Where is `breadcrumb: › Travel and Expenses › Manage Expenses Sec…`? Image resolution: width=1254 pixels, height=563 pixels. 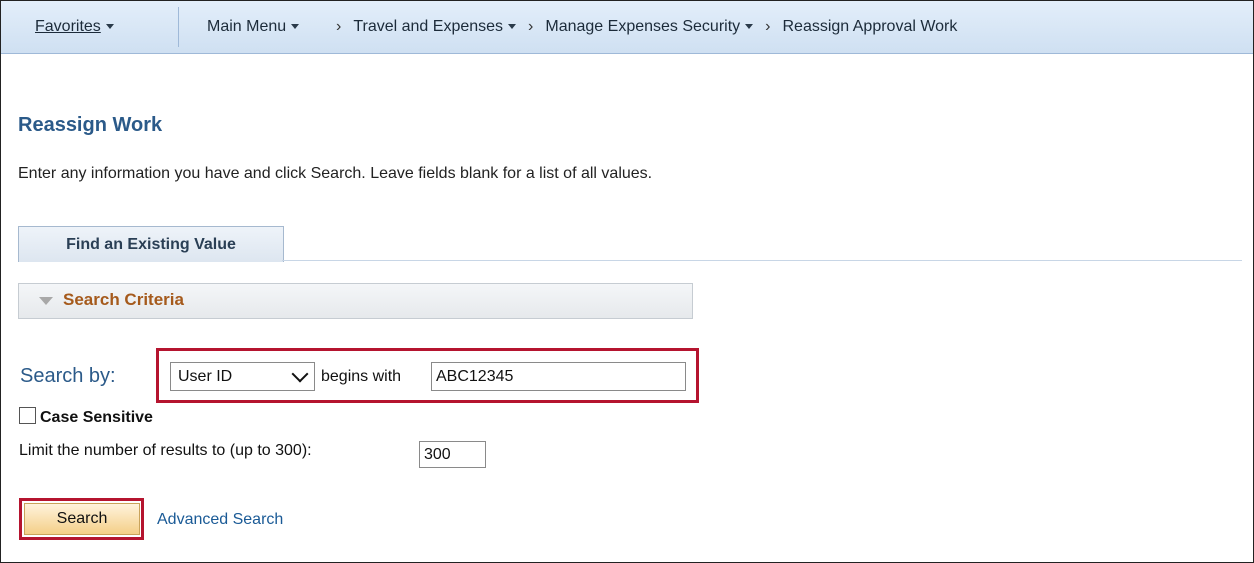 breadcrumb: › Travel and Expenses › Manage Expenses Sec… is located at coordinates (640, 27).